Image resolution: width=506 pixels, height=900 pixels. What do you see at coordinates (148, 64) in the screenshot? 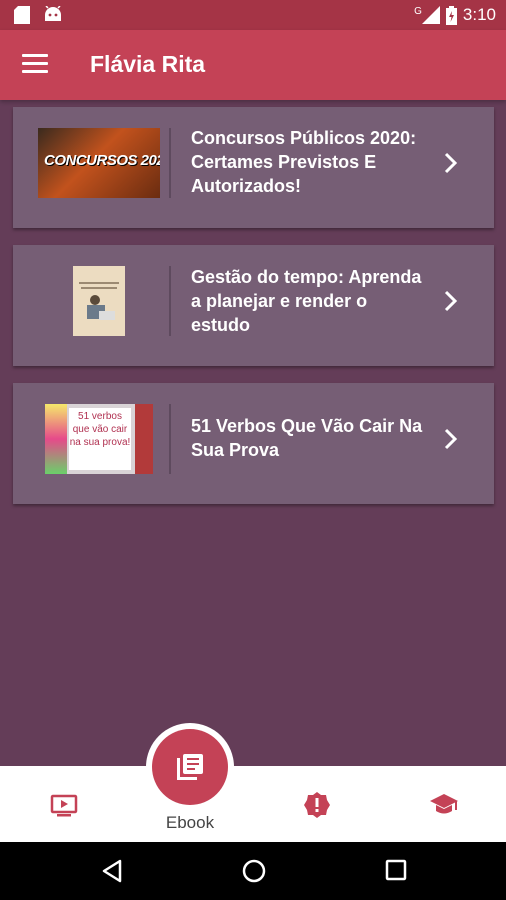
I see `app-title: Flávia Rita` at bounding box center [148, 64].